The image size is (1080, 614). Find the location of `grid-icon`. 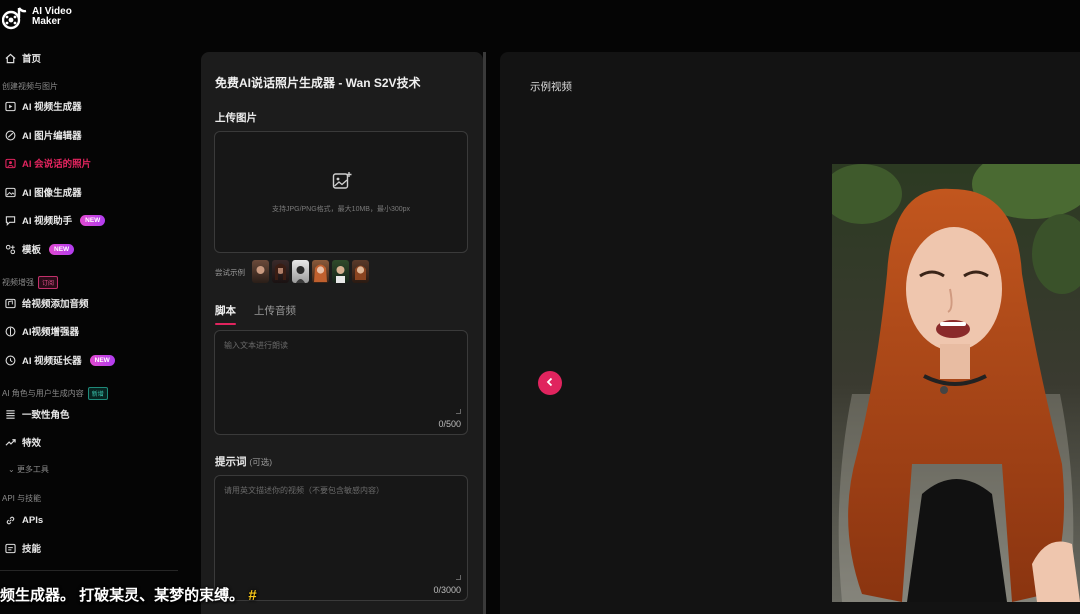

grid-icon is located at coordinates (10, 414).